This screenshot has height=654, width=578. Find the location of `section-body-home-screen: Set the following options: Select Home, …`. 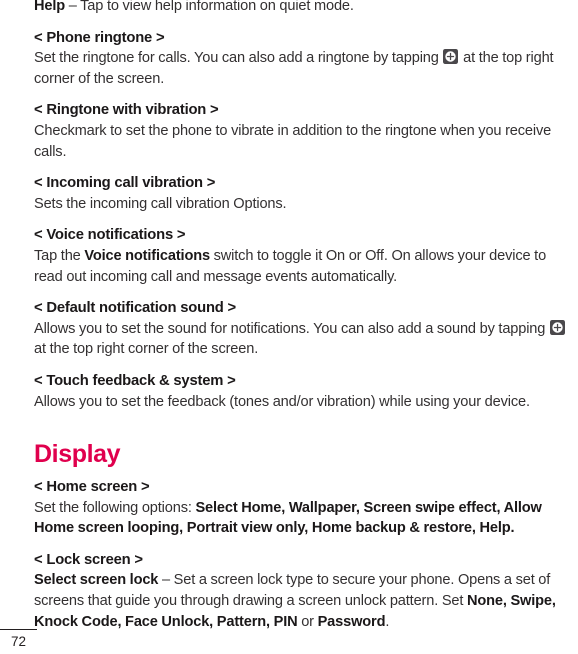

section-body-home-screen: Set the following options: Select Home, … is located at coordinates (304, 518).